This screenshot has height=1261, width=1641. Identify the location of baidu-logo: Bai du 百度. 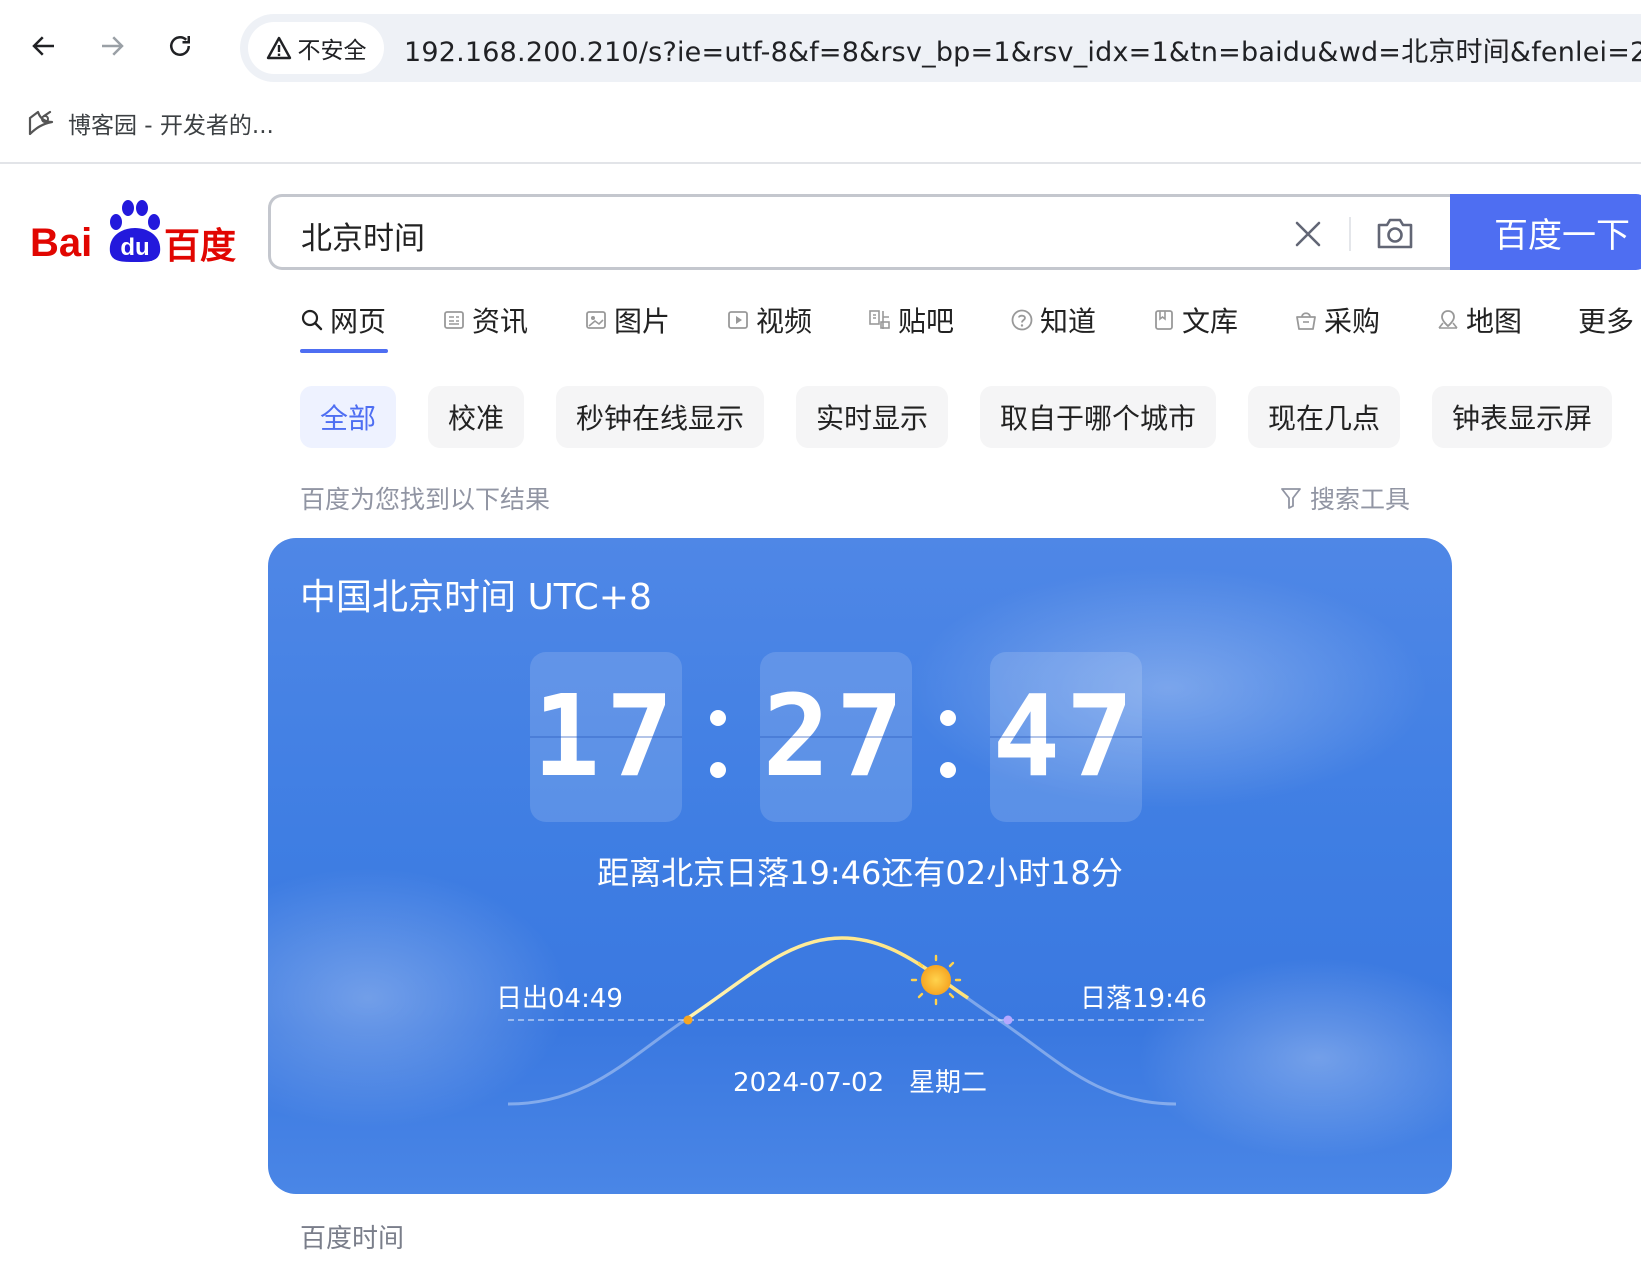
(135, 235).